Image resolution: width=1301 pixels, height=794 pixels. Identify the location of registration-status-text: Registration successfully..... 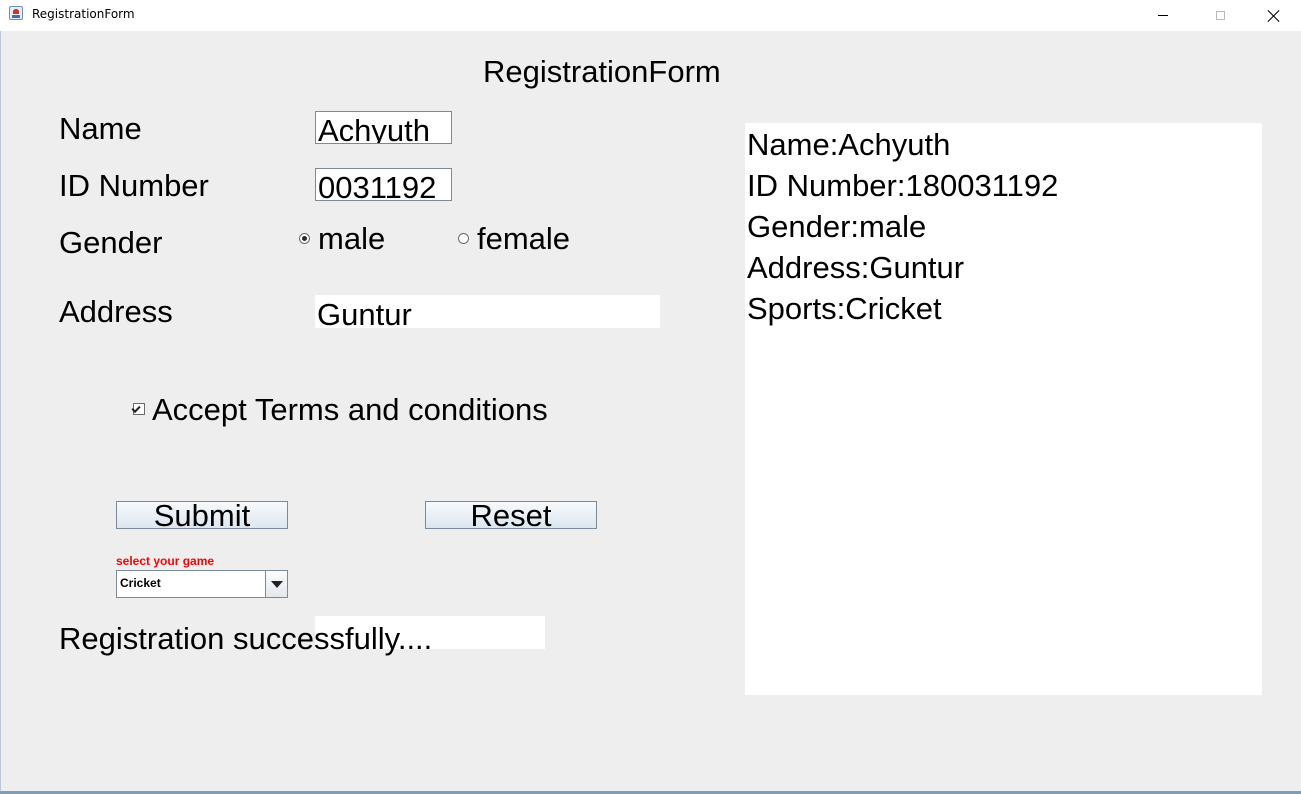
(246, 638).